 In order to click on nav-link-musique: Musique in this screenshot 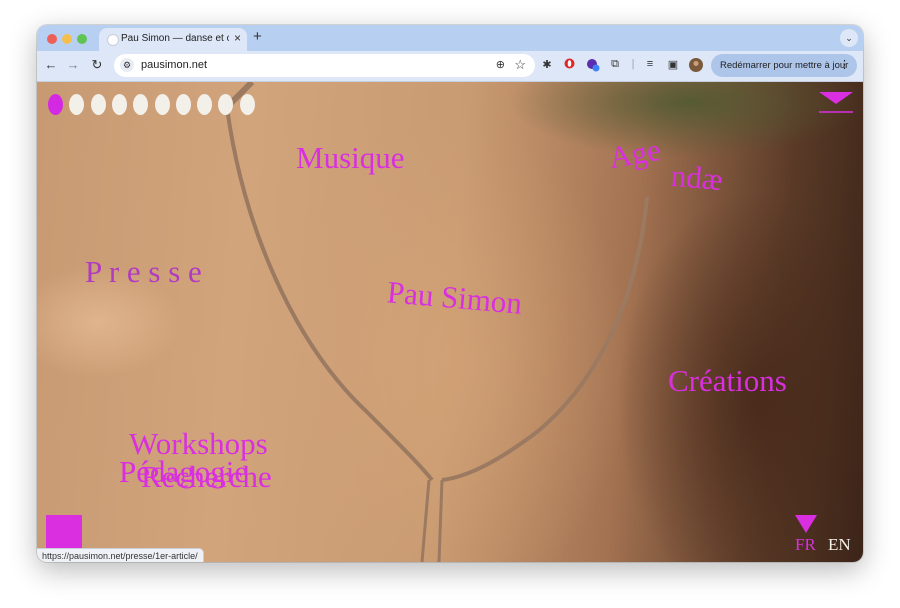, I will do `click(350, 157)`.